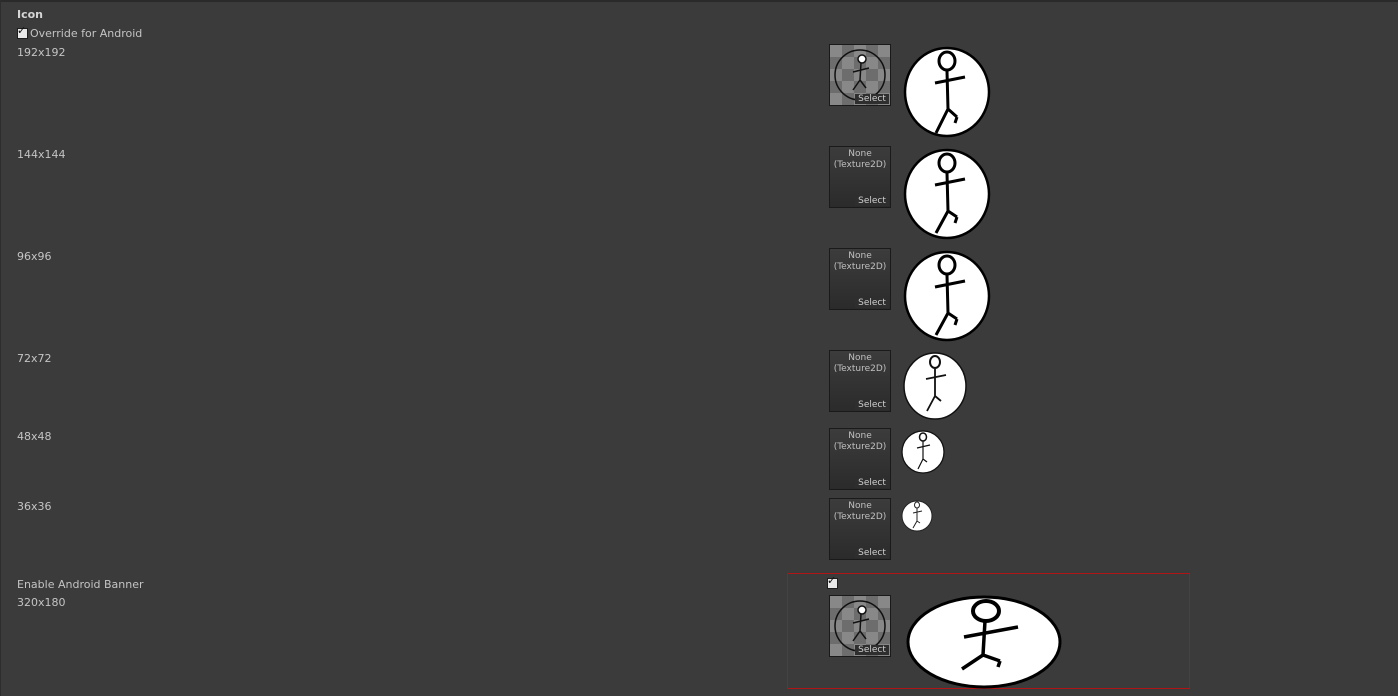 The width and height of the screenshot is (1398, 696). I want to click on preview-192-stick-figure-icon, so click(947, 92).